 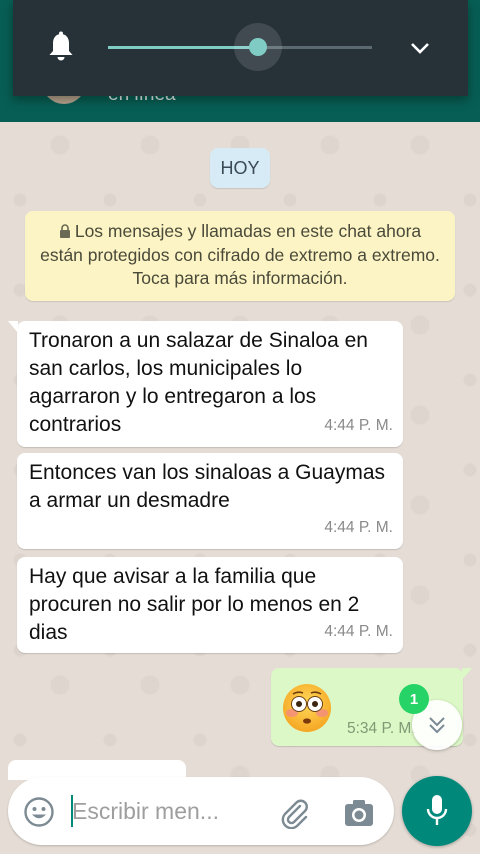 I want to click on message-input, so click(x=167, y=811).